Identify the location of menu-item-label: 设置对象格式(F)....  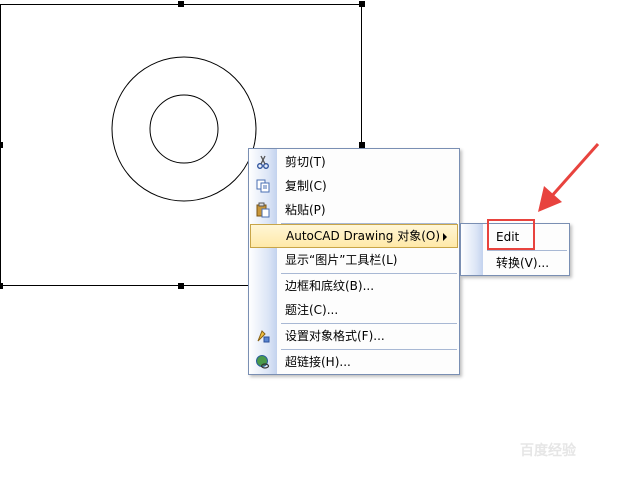
(335, 336).